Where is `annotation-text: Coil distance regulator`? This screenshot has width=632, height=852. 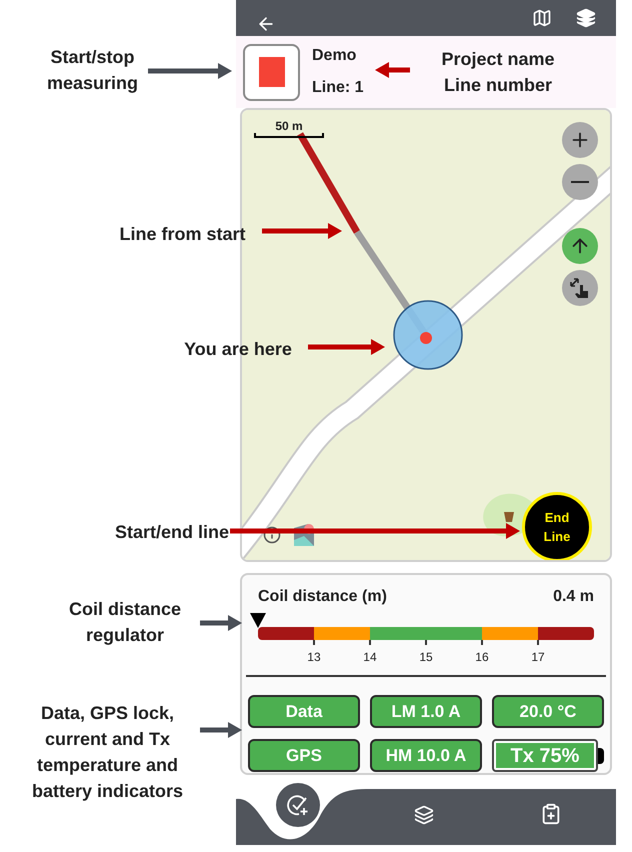
annotation-text: Coil distance regulator is located at coordinates (125, 622).